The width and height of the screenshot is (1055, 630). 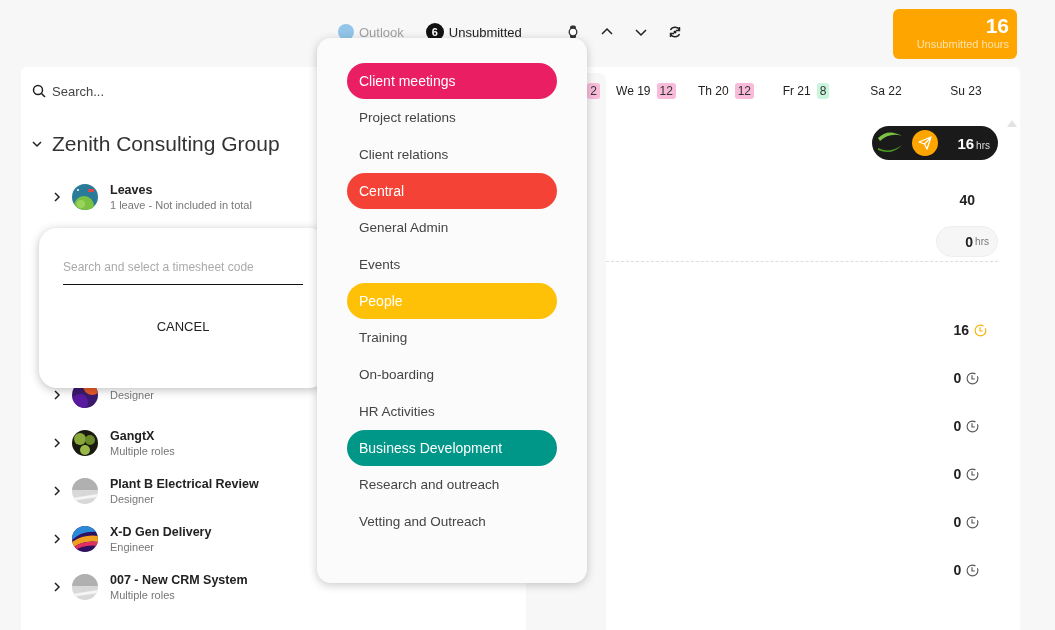 What do you see at coordinates (452, 264) in the screenshot?
I see `menu-item: Events` at bounding box center [452, 264].